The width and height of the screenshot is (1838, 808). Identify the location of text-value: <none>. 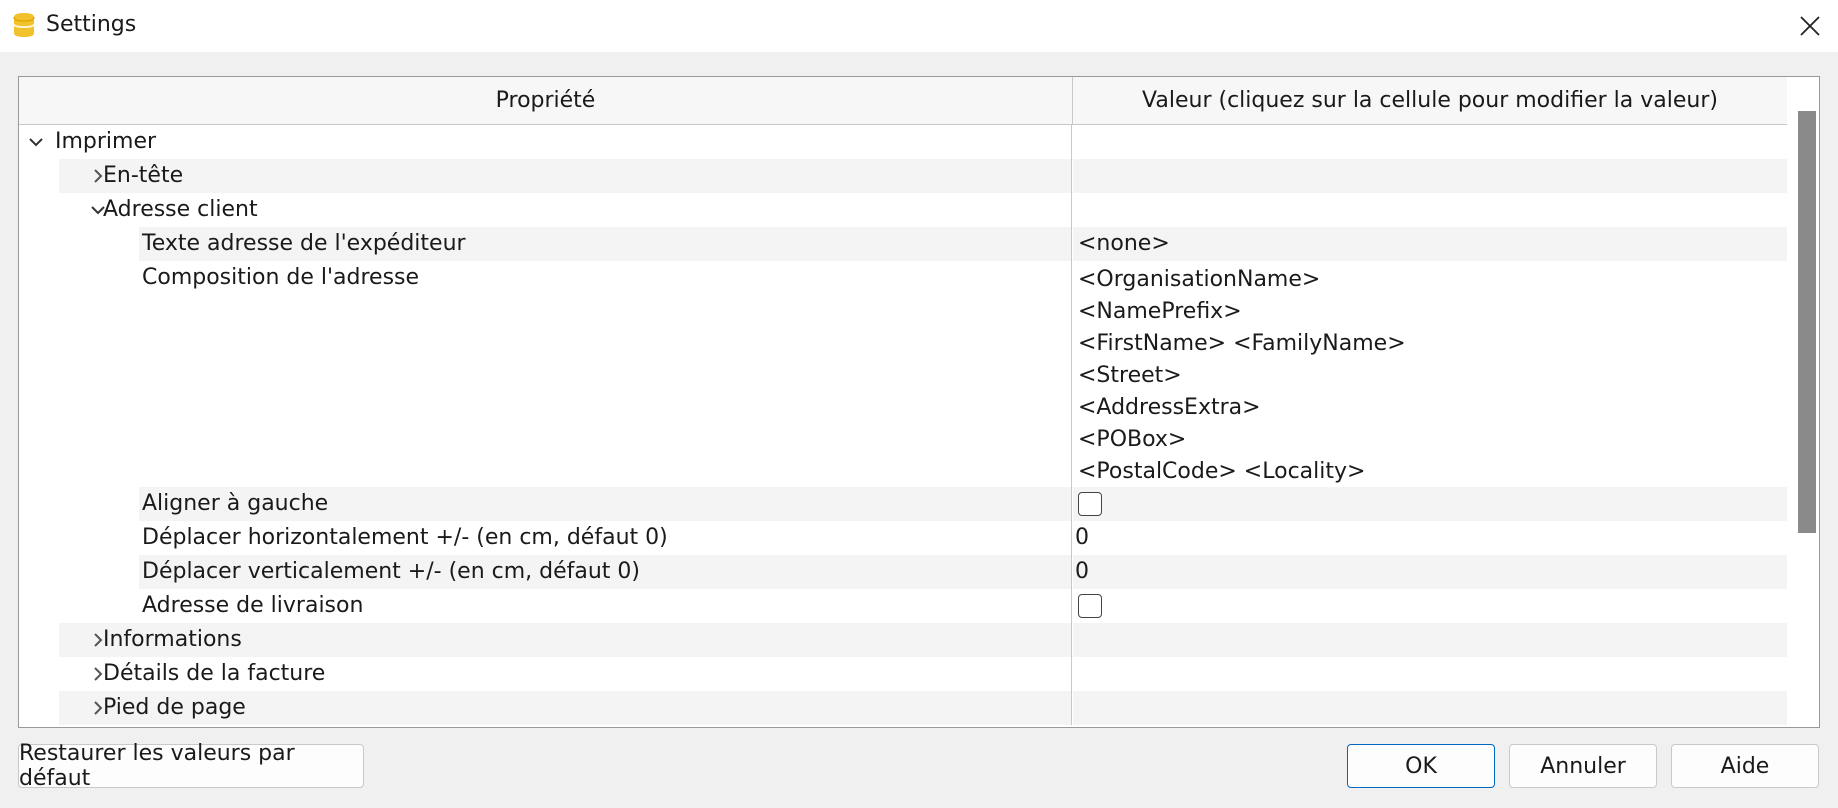
(1124, 243).